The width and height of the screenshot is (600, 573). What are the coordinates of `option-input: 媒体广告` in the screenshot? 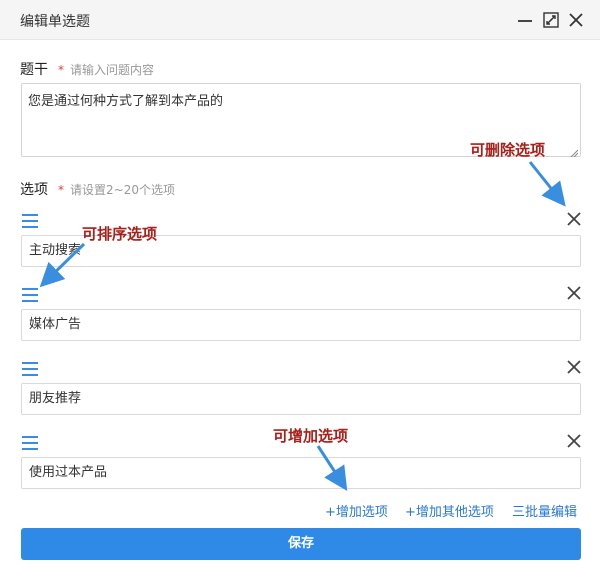 It's located at (301, 325).